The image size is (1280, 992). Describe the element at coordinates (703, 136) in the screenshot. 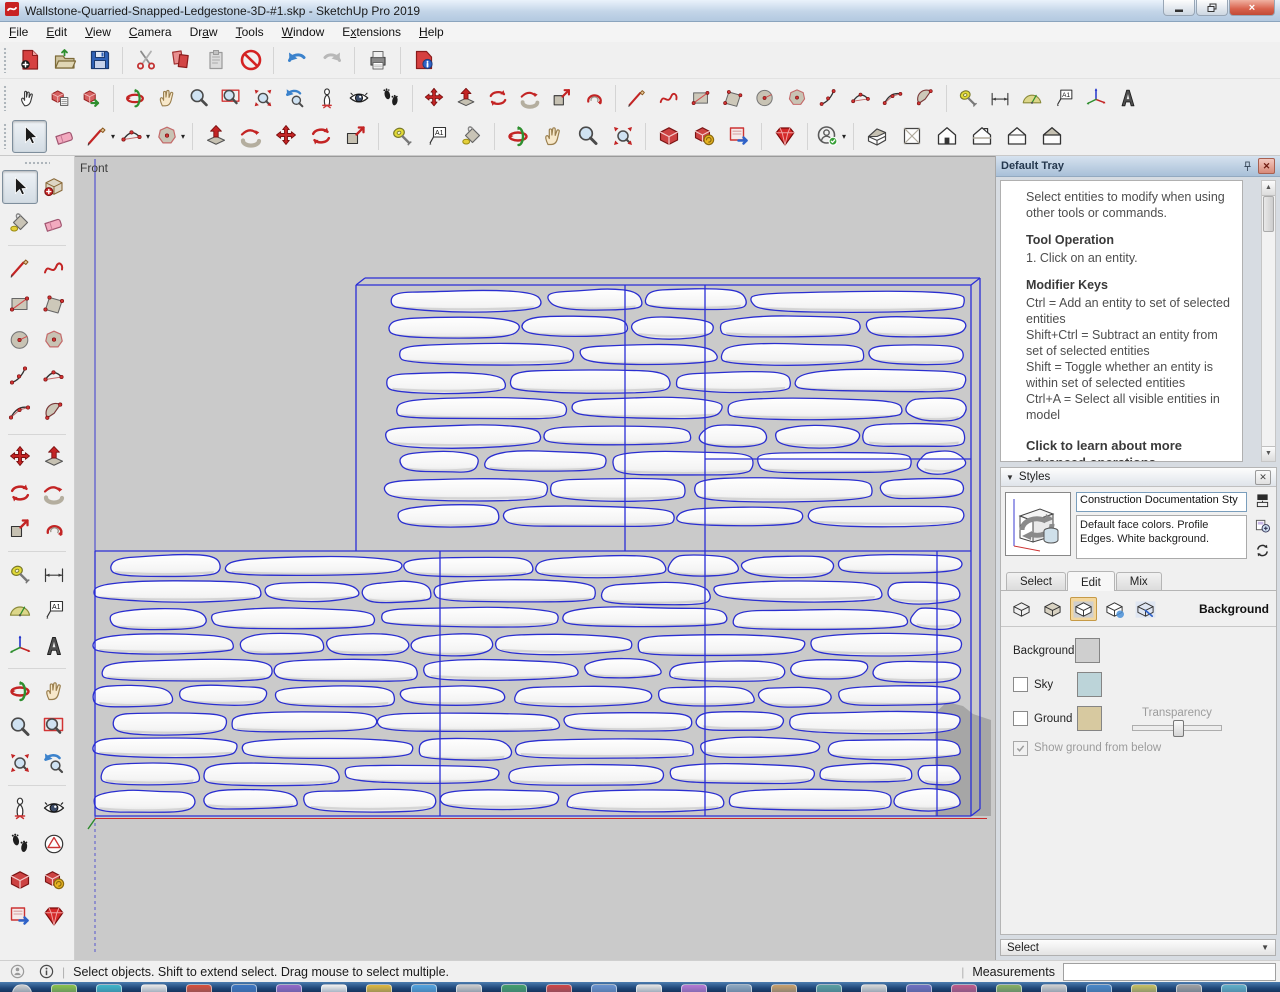

I see `share-model-button` at that location.